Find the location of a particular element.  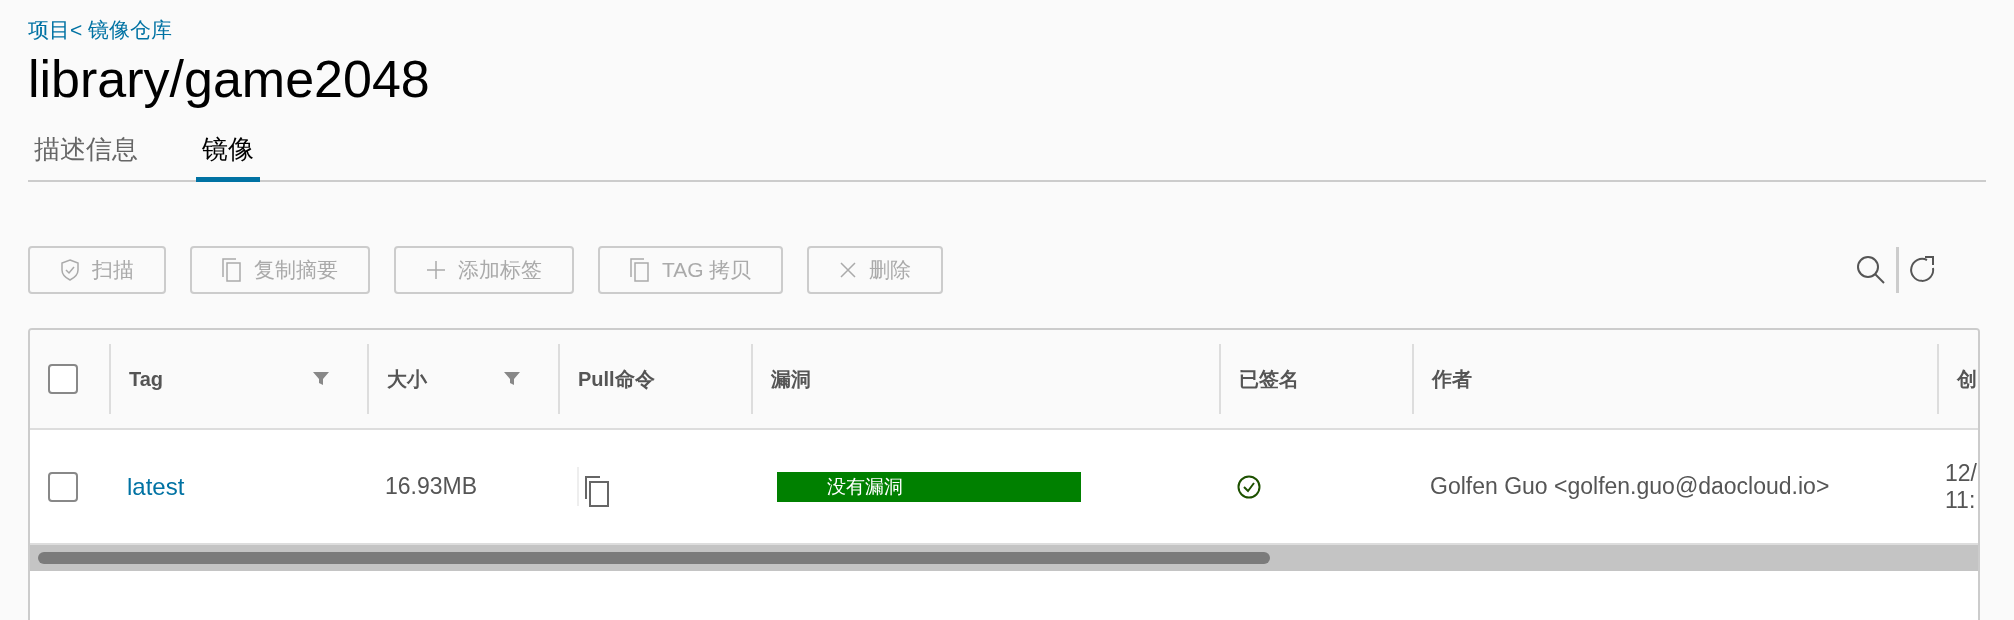

breadcrumb-link: 项目< 镜像仓库 is located at coordinates (100, 30).